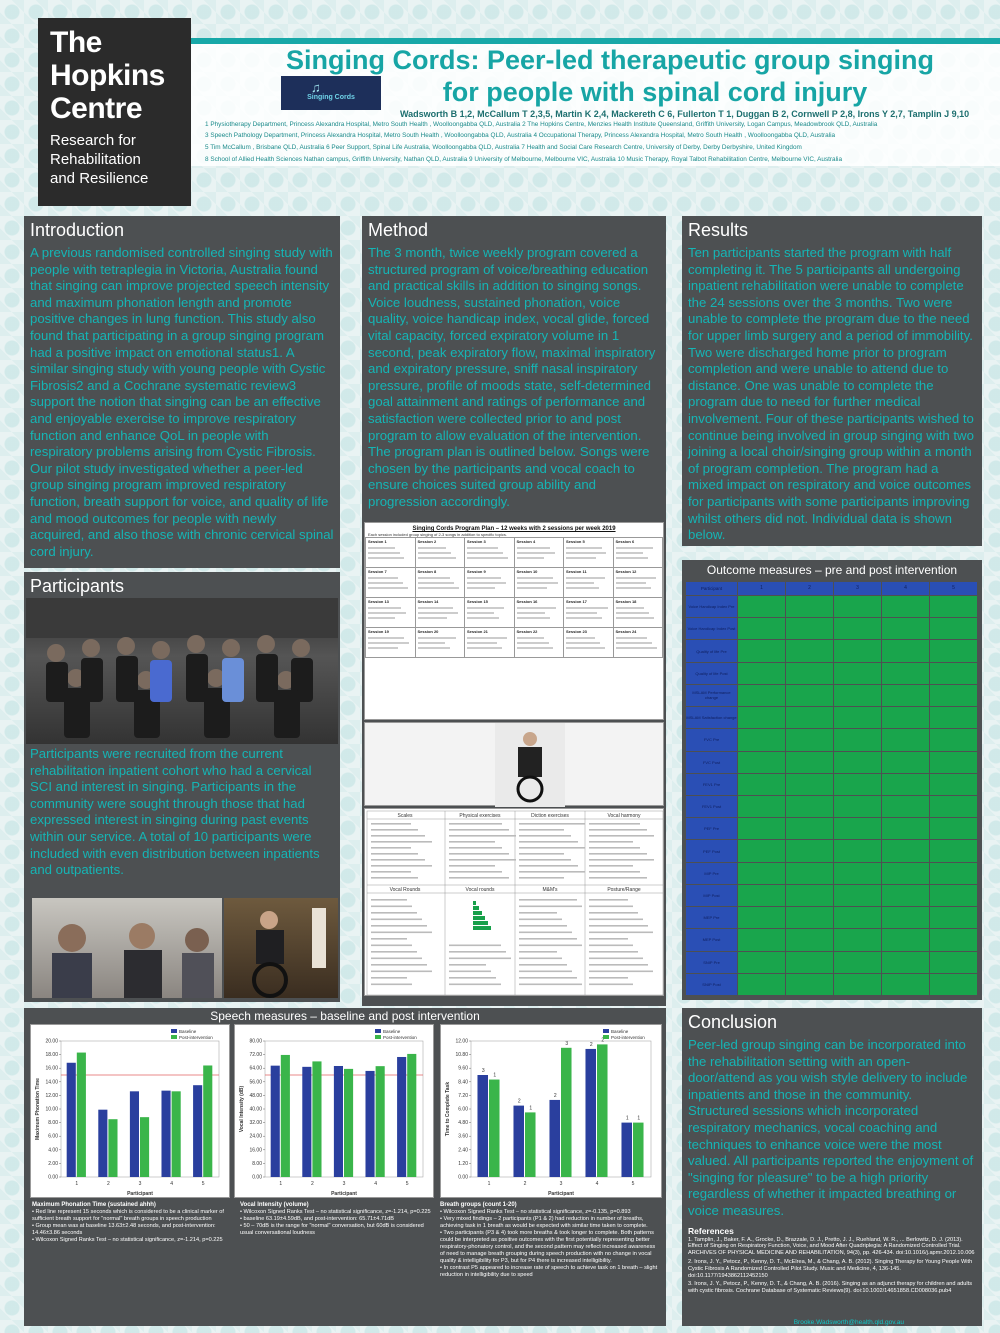  I want to click on y-tick-label: 0.00, so click(257, 1178).